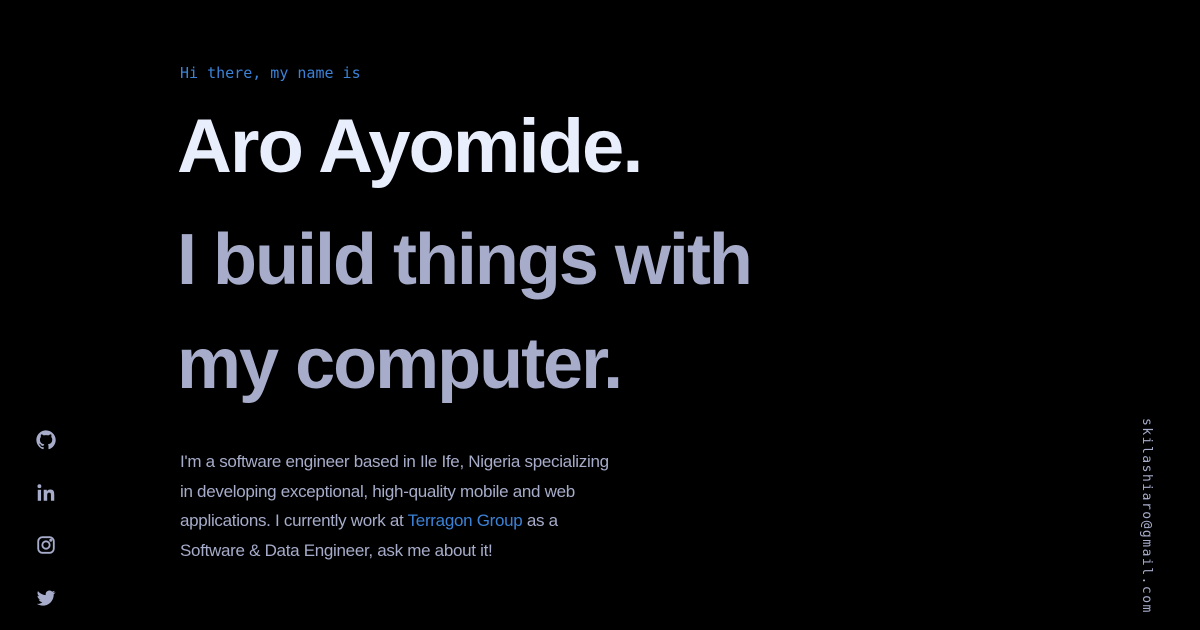  I want to click on instagram-icon, so click(46, 545).